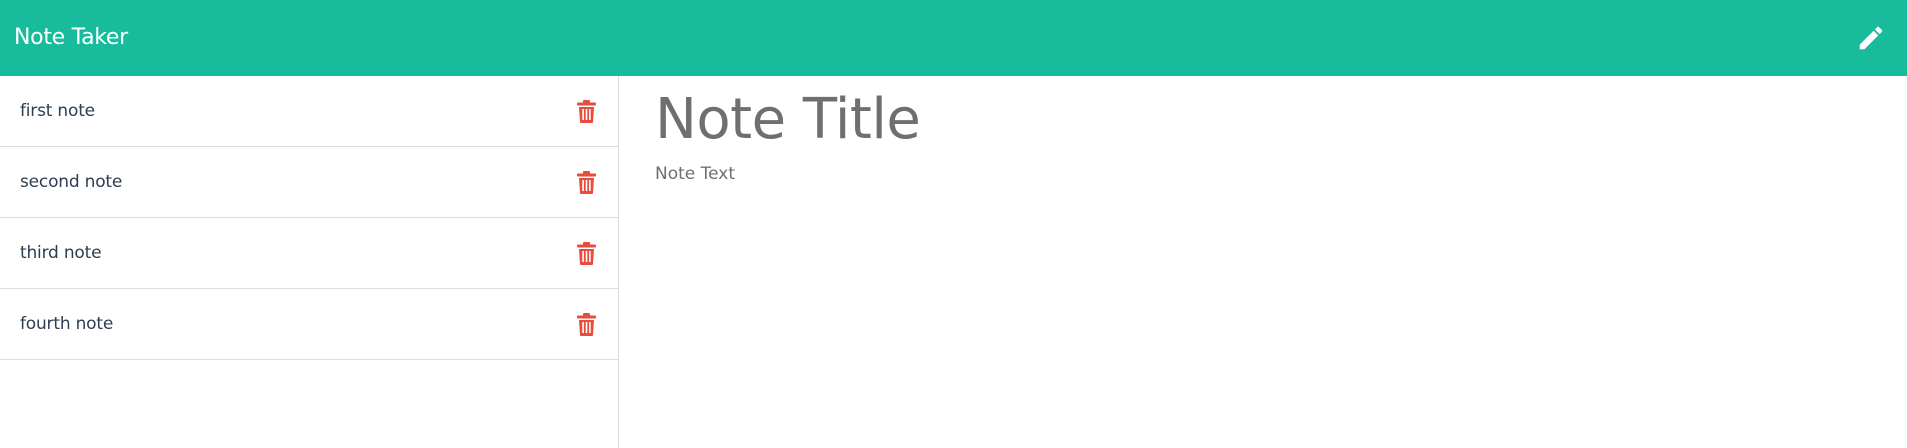  What do you see at coordinates (309, 111) in the screenshot?
I see `list-item: first note` at bounding box center [309, 111].